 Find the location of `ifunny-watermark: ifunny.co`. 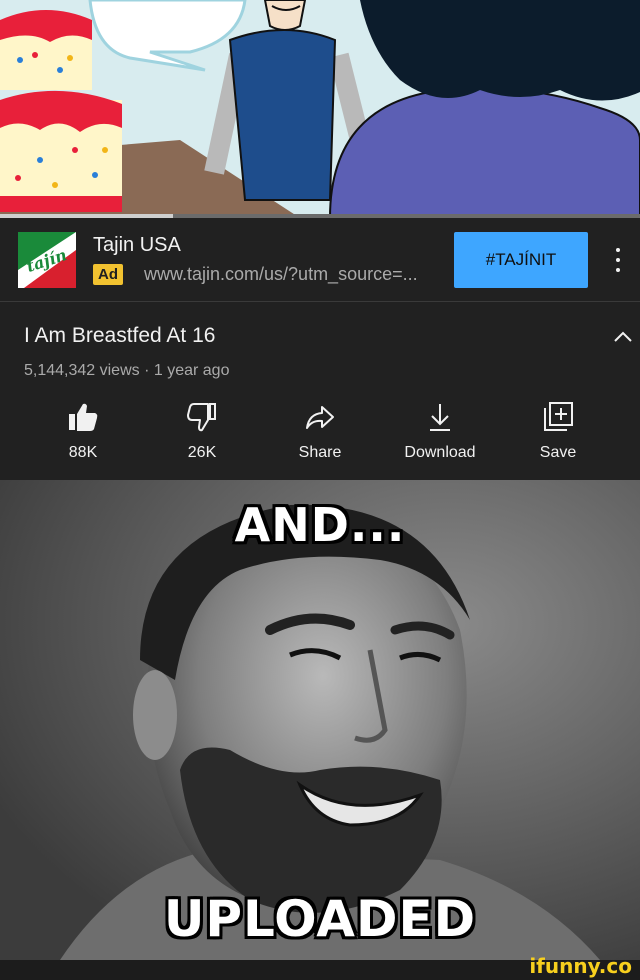

ifunny-watermark: ifunny.co is located at coordinates (580, 966).